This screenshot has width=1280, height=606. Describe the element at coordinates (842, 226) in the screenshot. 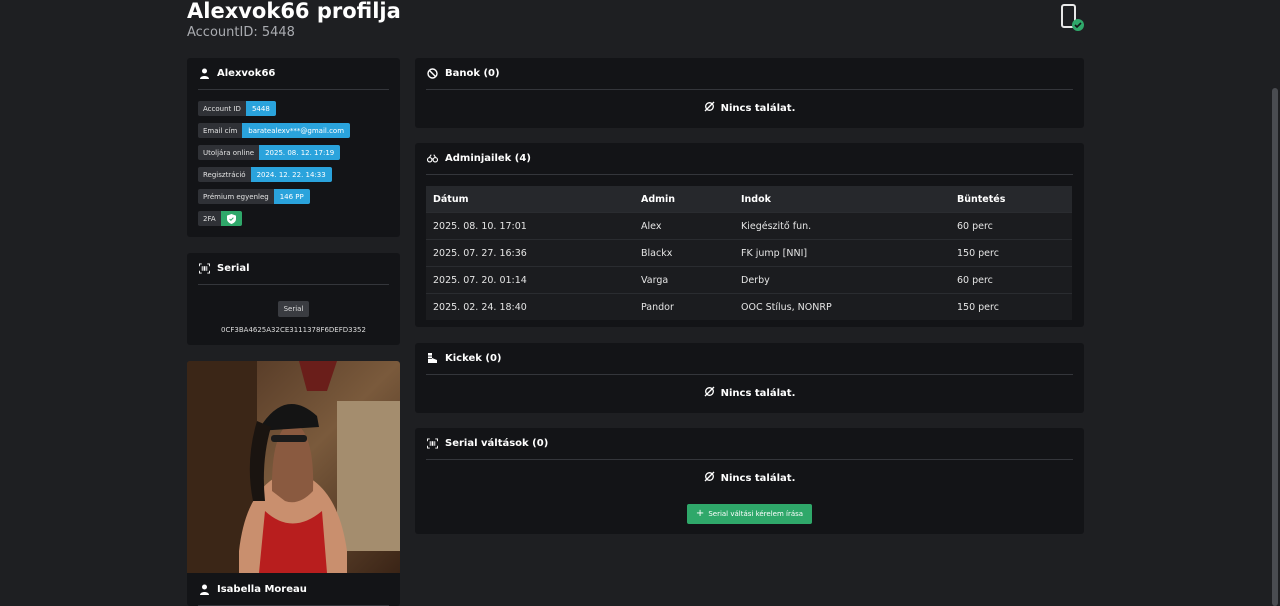

I see `cell-reason: Kiegészitő fun.` at that location.